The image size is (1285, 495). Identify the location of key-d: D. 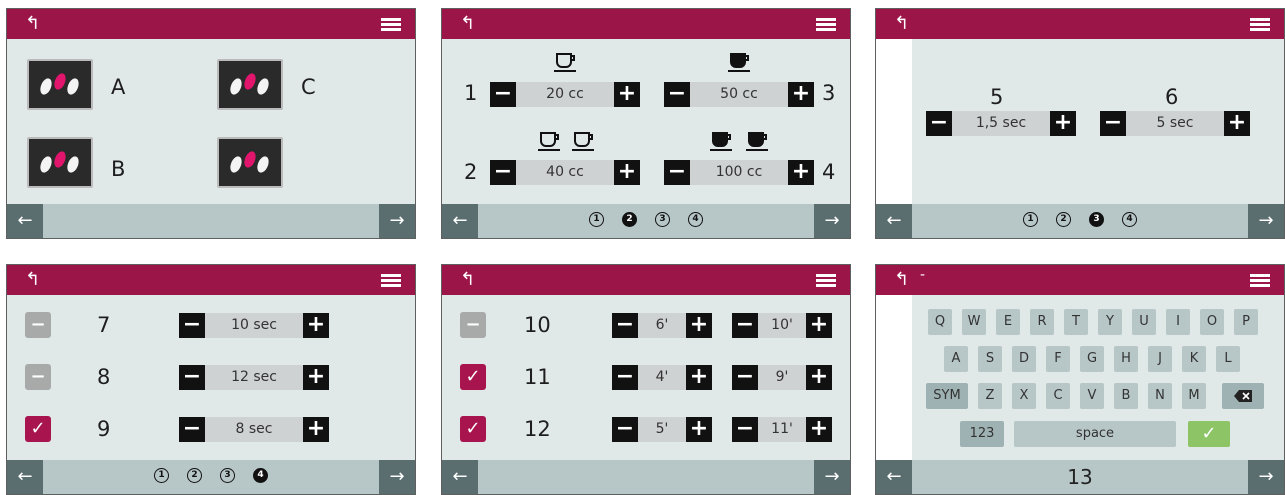
(1024, 359).